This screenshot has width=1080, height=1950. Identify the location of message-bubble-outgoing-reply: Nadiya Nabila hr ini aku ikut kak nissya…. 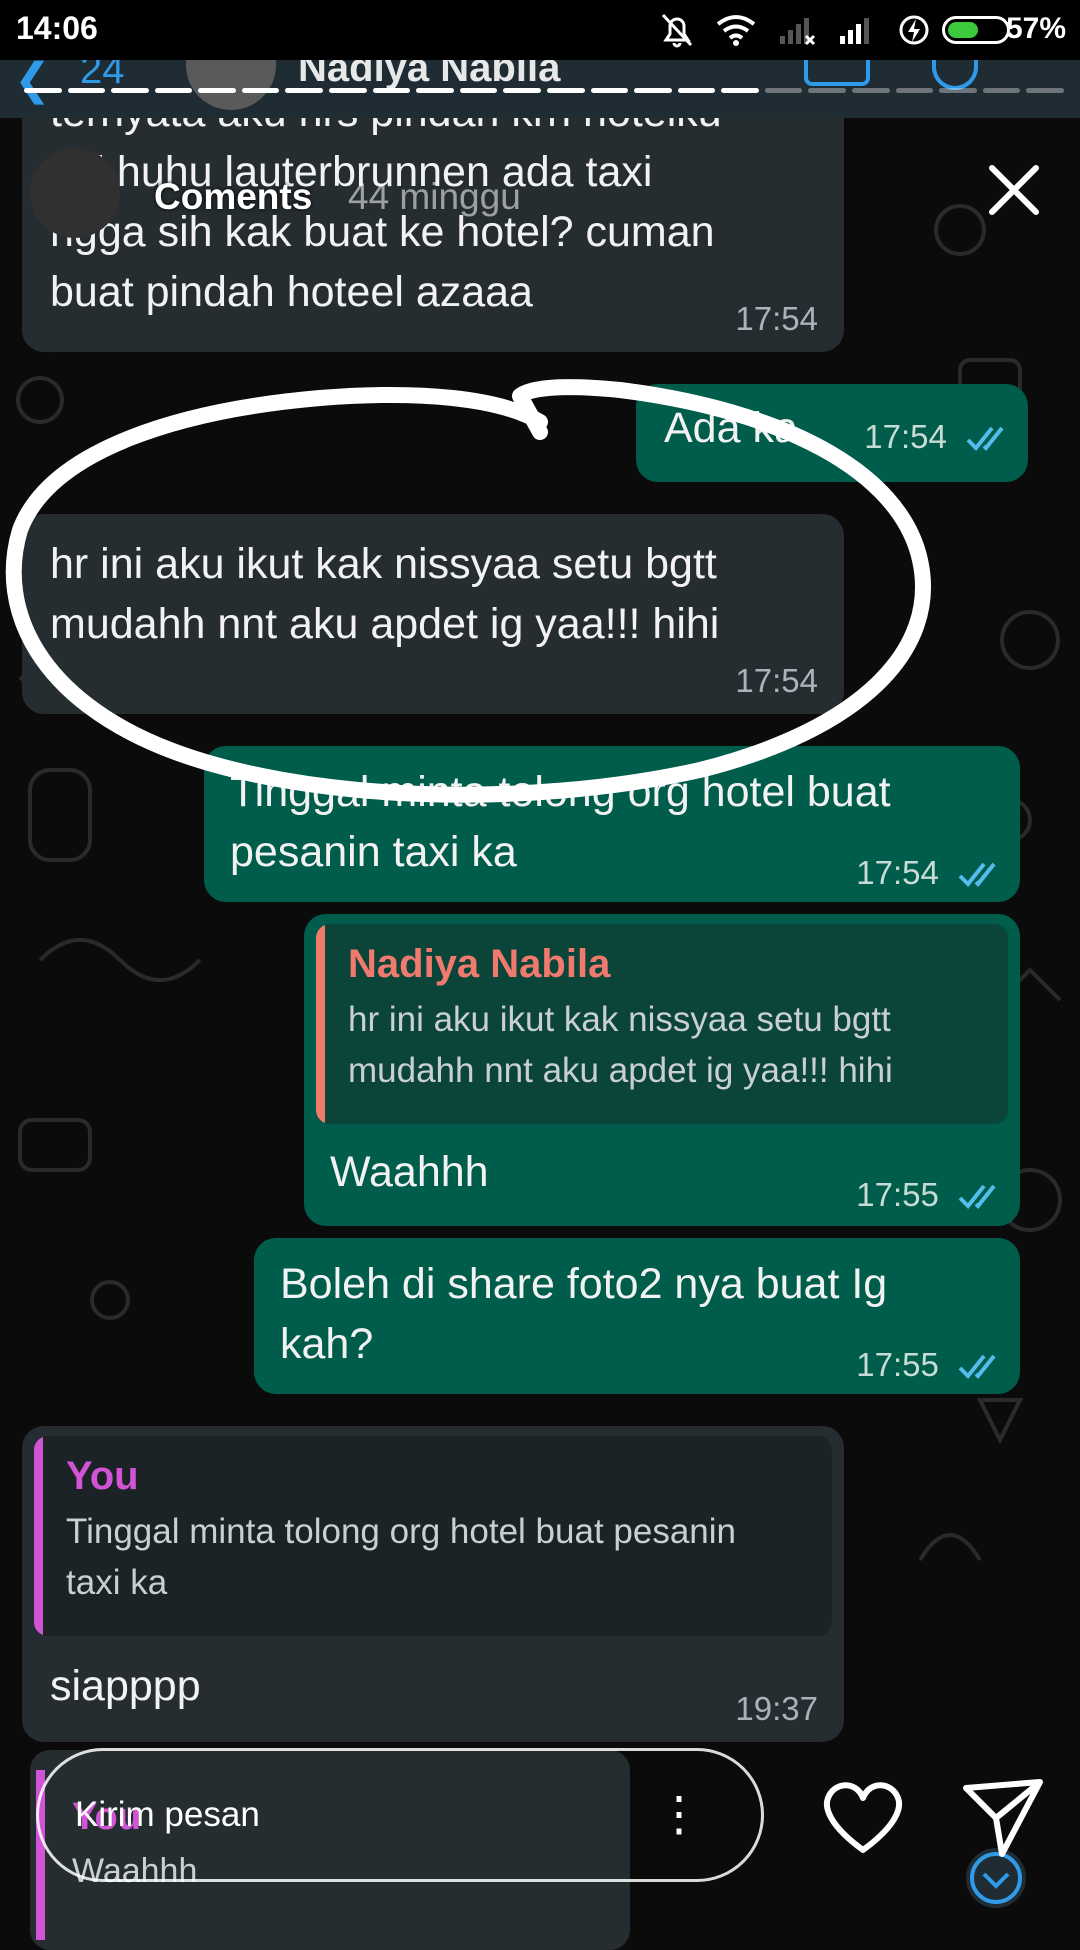
(662, 1070).